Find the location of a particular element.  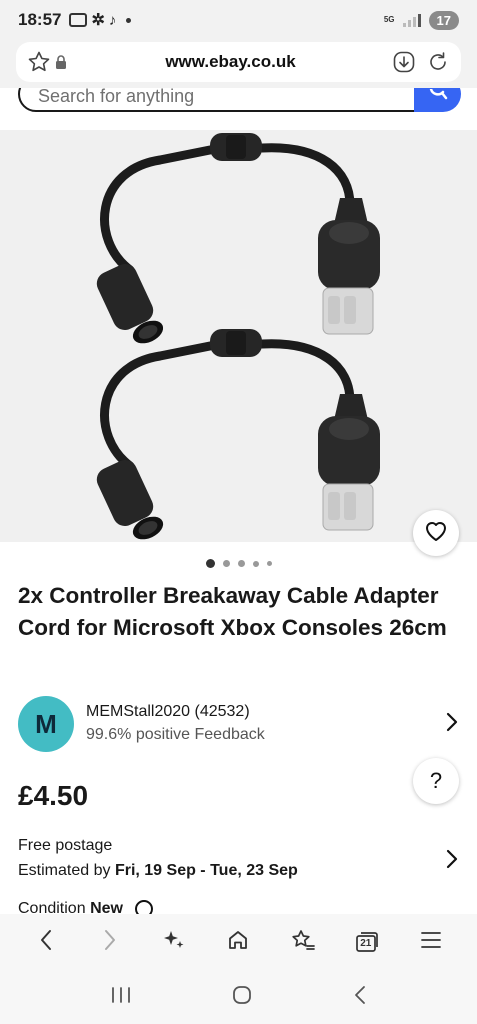

recent-apps-icon is located at coordinates (121, 997).